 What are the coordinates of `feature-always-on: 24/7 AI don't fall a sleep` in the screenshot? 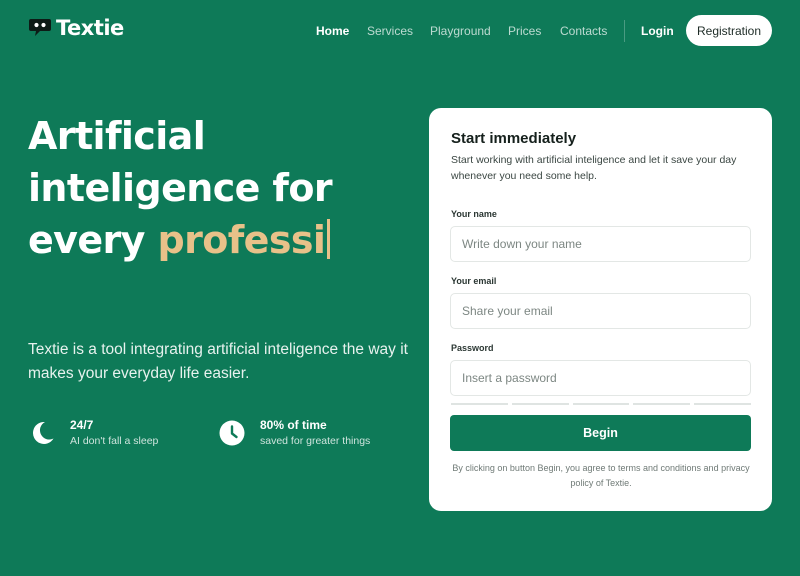 It's located at (93, 433).